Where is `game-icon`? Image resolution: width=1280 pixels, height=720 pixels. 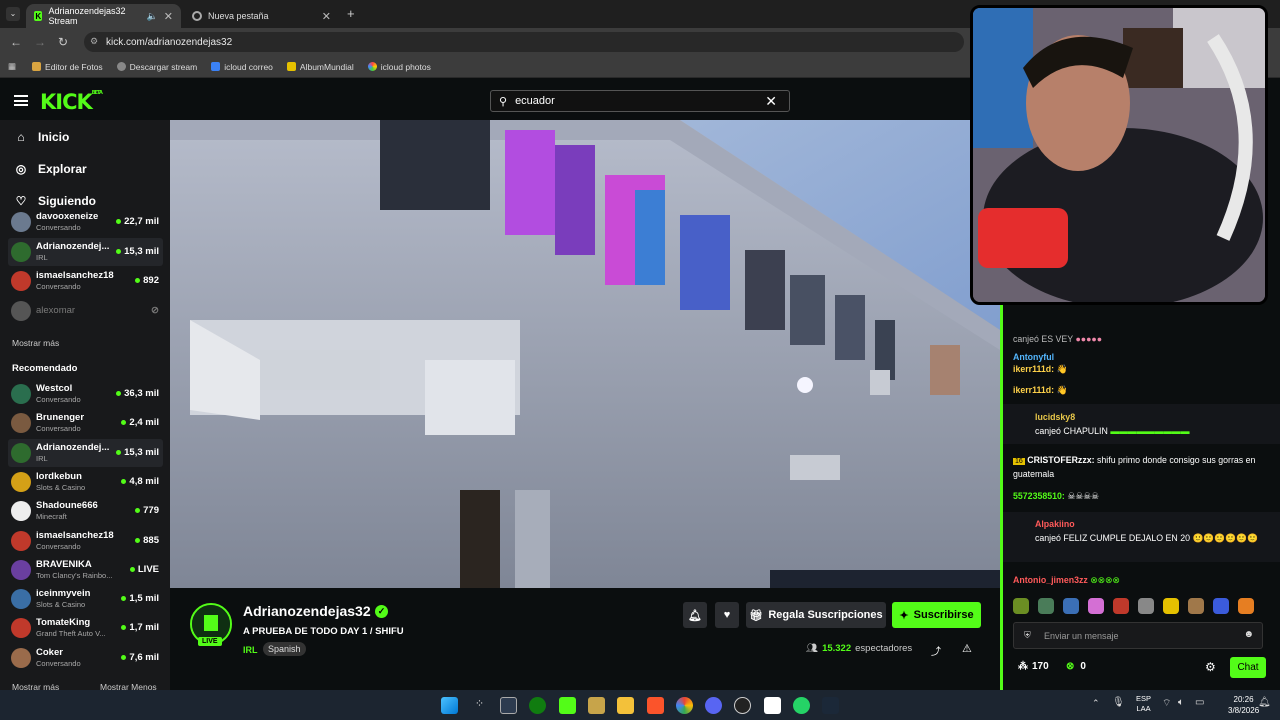
game-icon is located at coordinates (596, 705).